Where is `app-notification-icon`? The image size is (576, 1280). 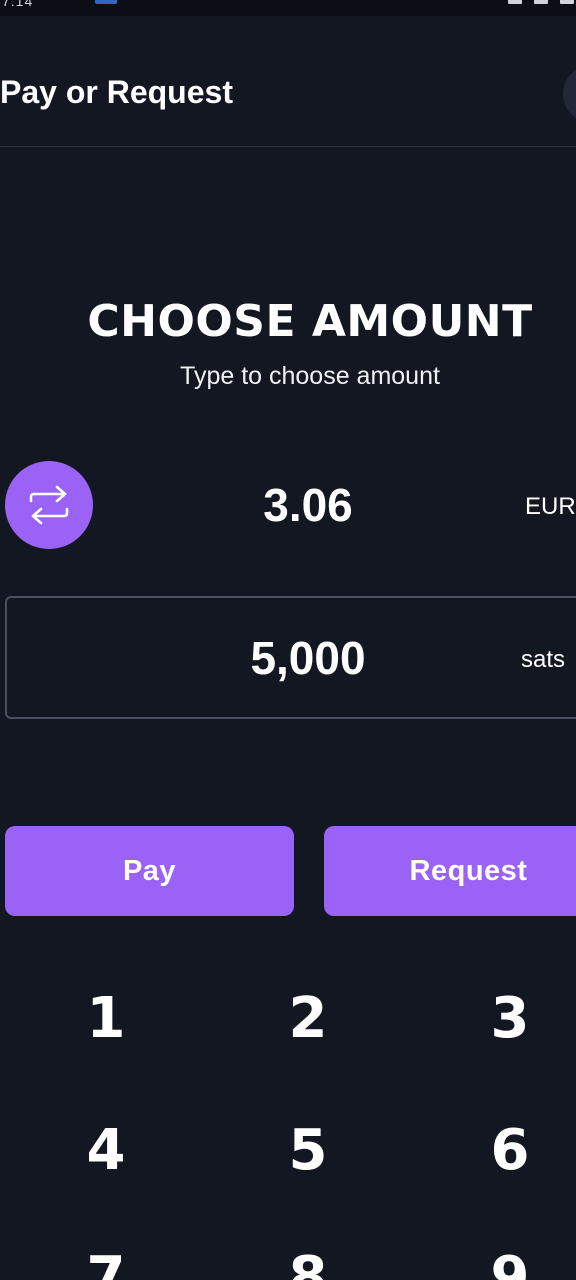 app-notification-icon is located at coordinates (106, 2).